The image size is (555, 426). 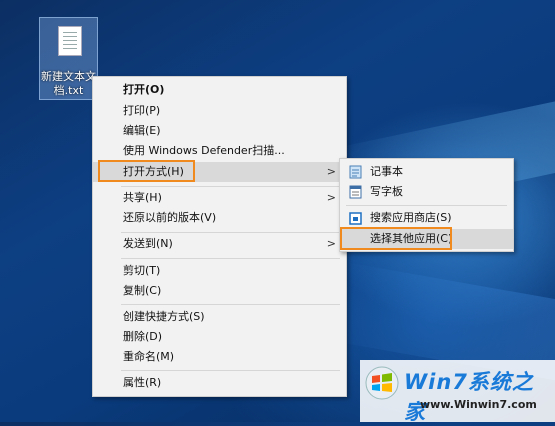 What do you see at coordinates (219, 172) in the screenshot?
I see `menu-item-open-with: 打开方式(H) >` at bounding box center [219, 172].